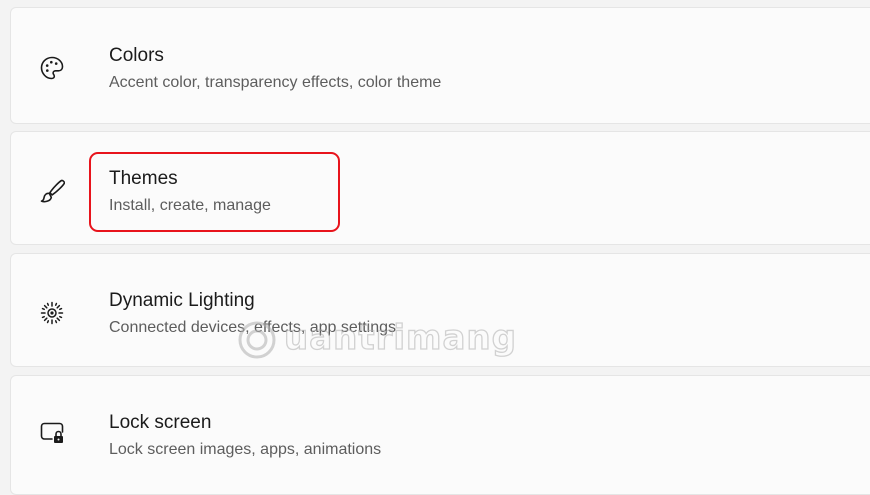 The image size is (870, 495). I want to click on brush-icon, so click(52, 191).